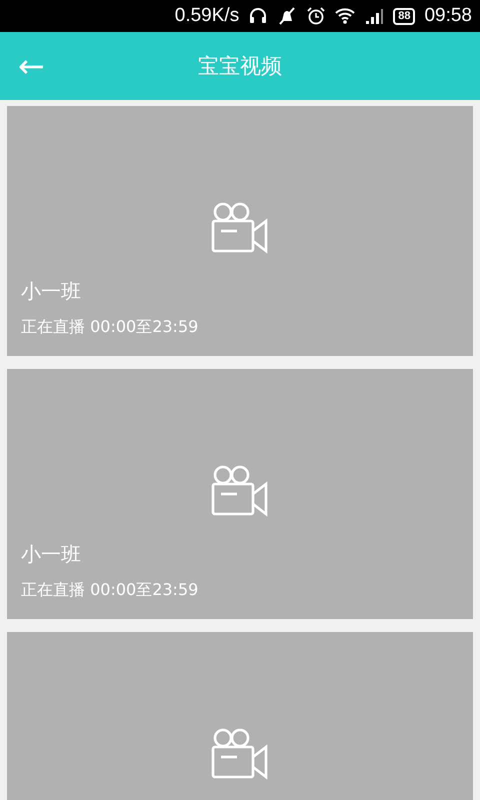 Image resolution: width=480 pixels, height=800 pixels. I want to click on alarm-icon, so click(316, 16).